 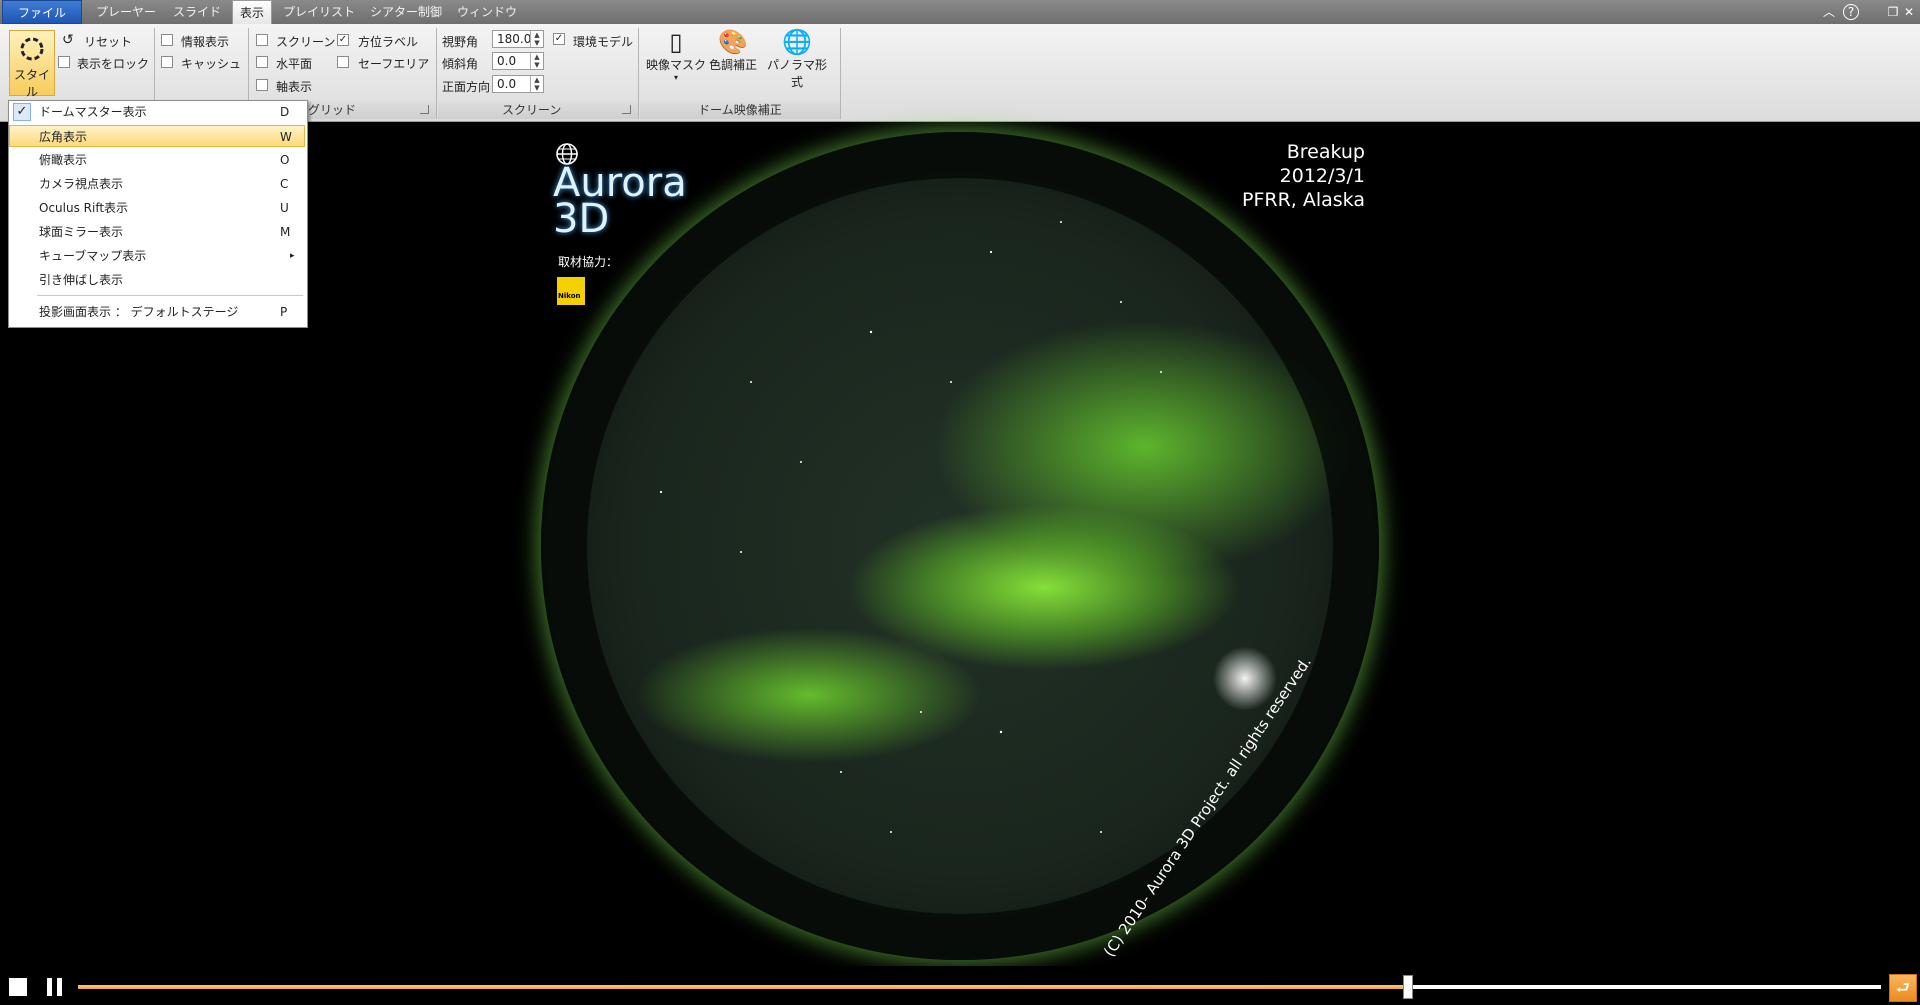 What do you see at coordinates (292, 256) in the screenshot?
I see `submenu-arrow-icon: ▸` at bounding box center [292, 256].